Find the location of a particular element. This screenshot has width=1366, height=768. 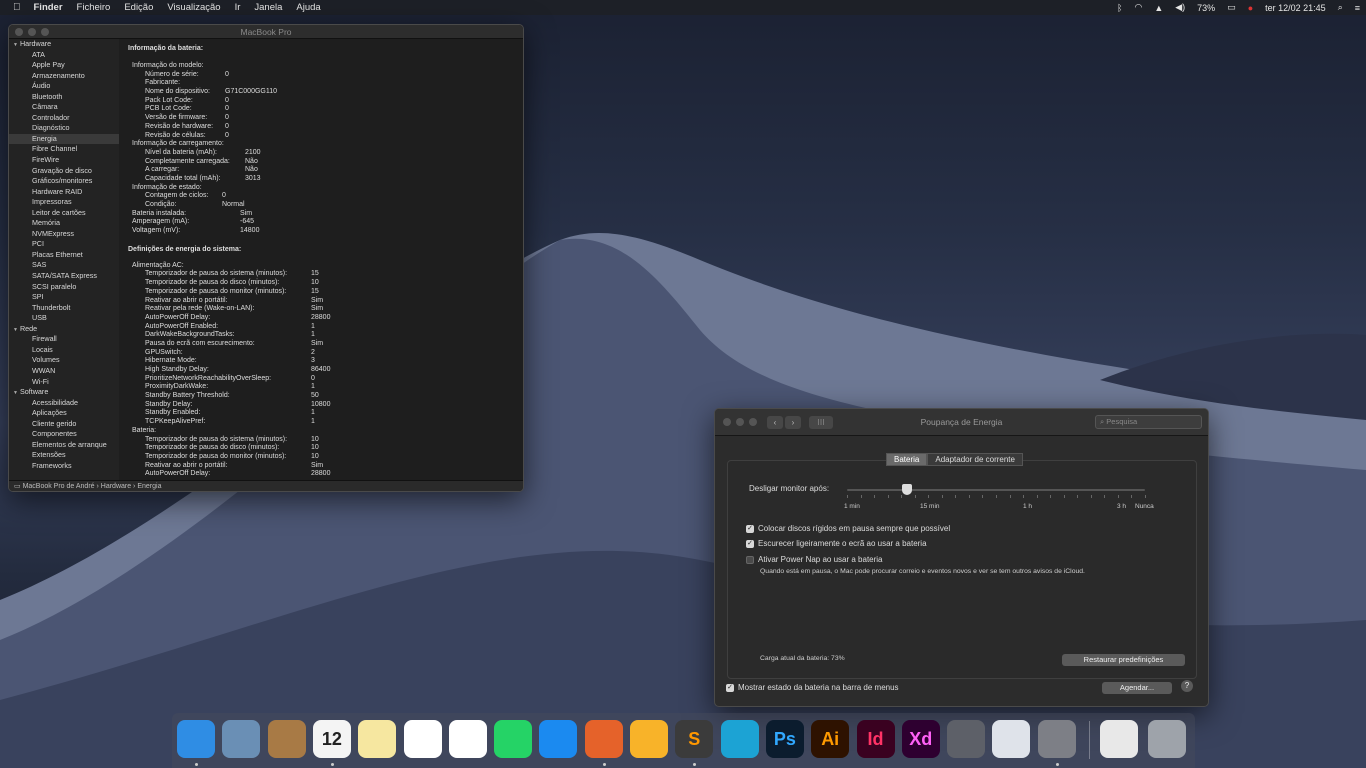

sidebar-item: Componentes is located at coordinates (64, 434).